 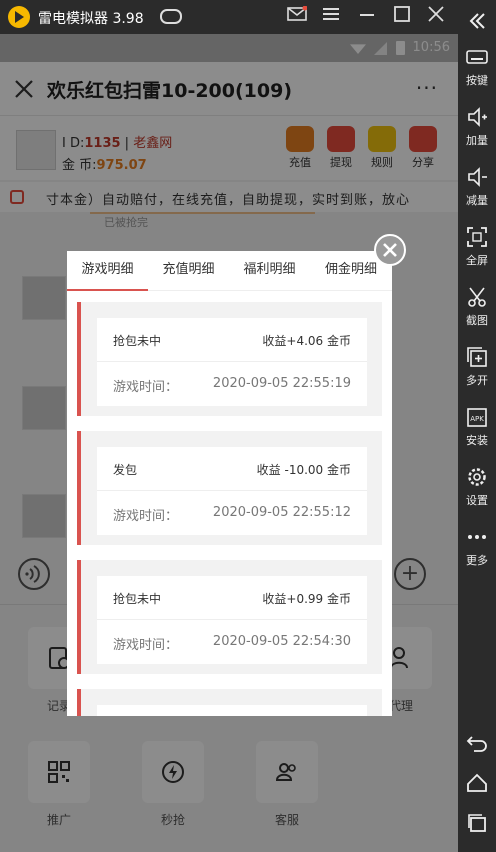 I want to click on record-time: 2020-09-05 22:55:12, so click(x=281, y=512).